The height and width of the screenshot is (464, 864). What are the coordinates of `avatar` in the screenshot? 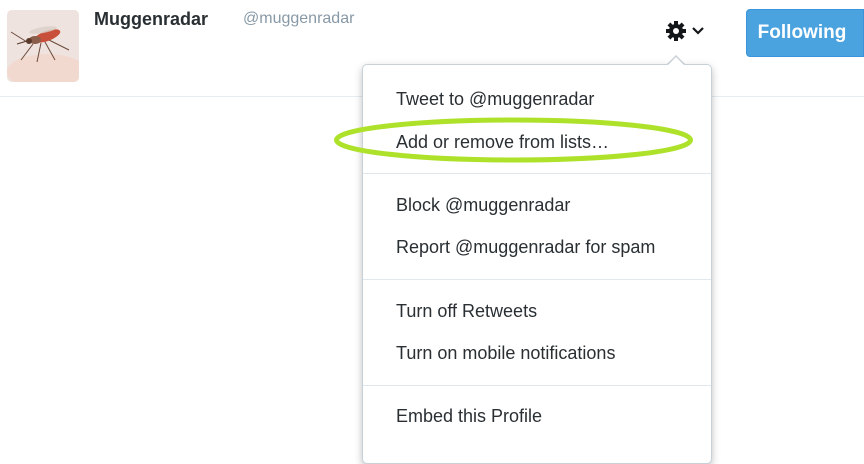 It's located at (43, 46).